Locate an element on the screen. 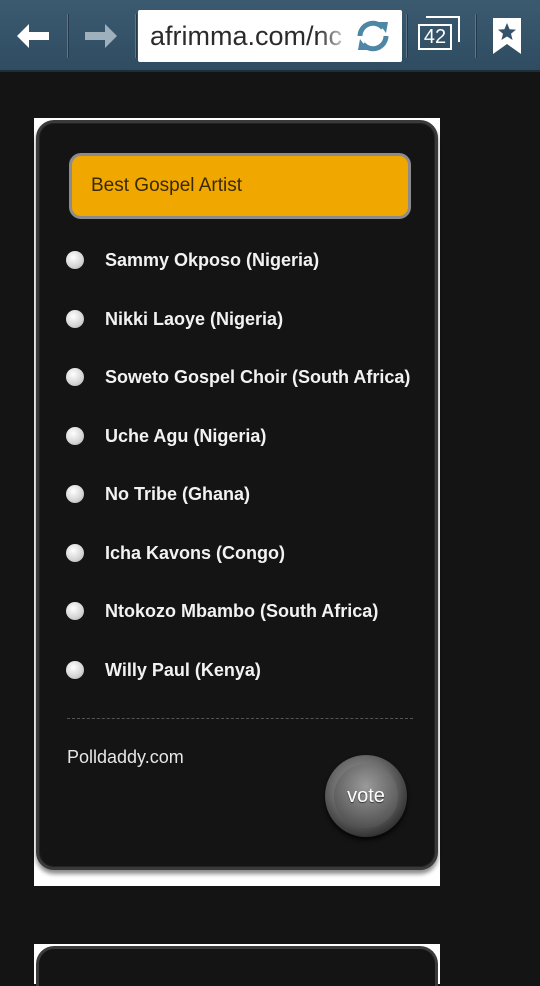 This screenshot has height=986, width=540. tabs-count: 42 is located at coordinates (435, 37).